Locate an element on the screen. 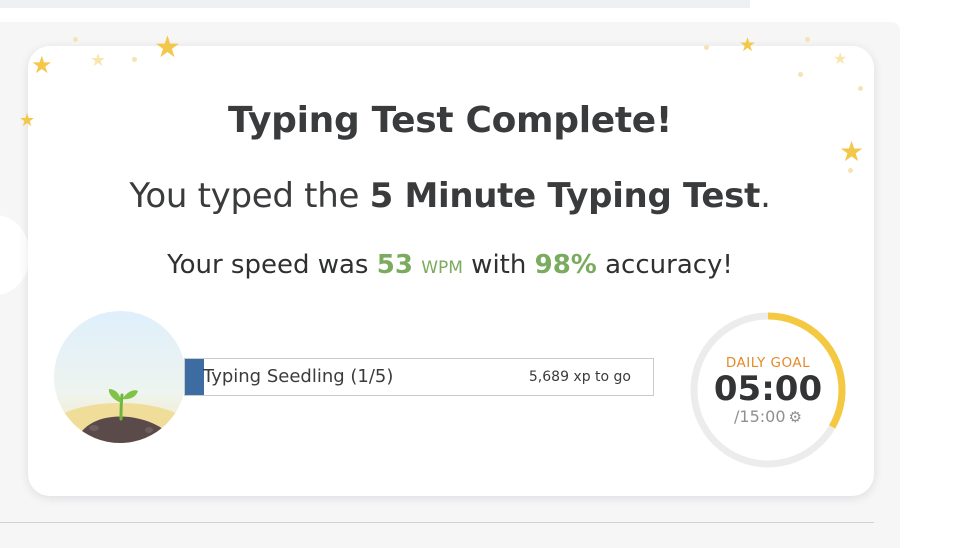  accuracy-value: 98% is located at coordinates (565, 265).